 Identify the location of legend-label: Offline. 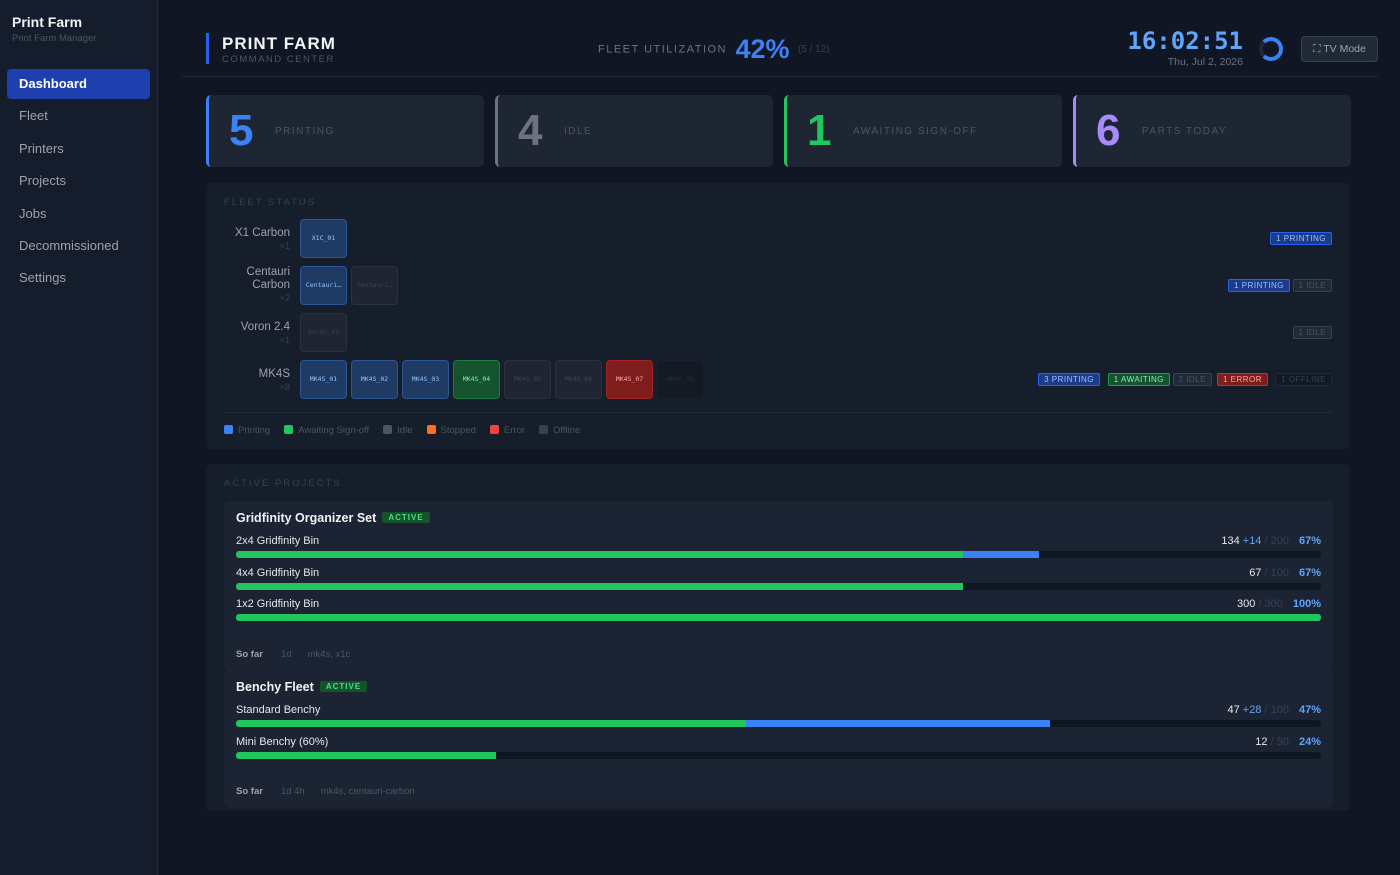
(567, 430).